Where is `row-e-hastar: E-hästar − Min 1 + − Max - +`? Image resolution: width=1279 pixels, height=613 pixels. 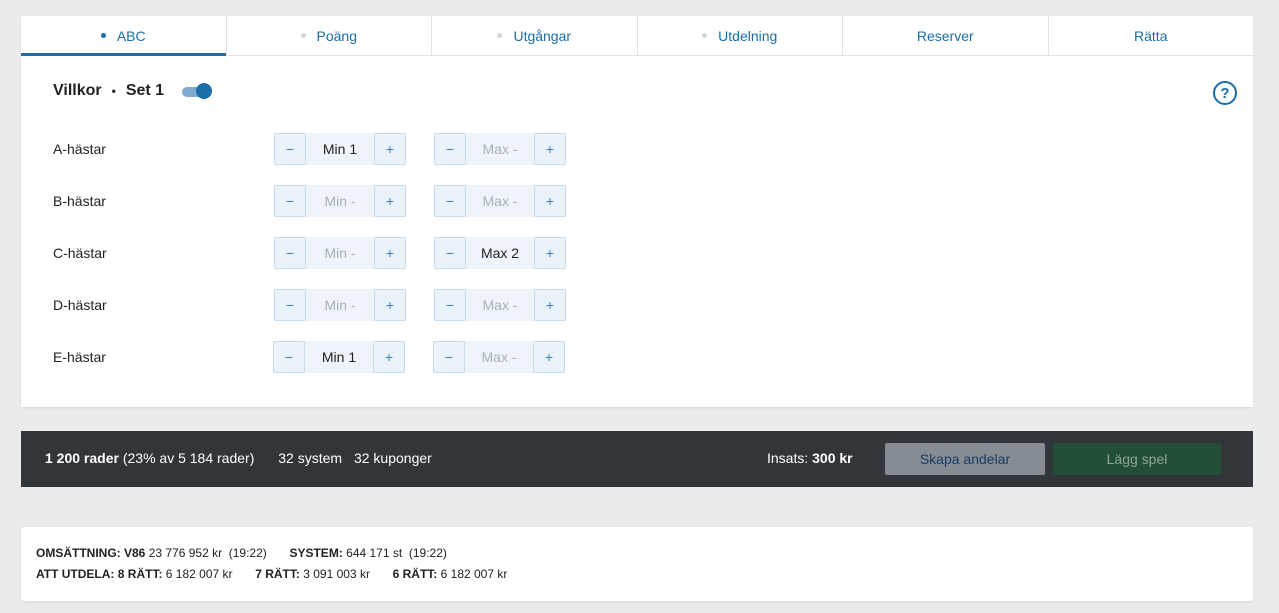
row-e-hastar: E-hästar − Min 1 + − Max - + is located at coordinates (323, 357).